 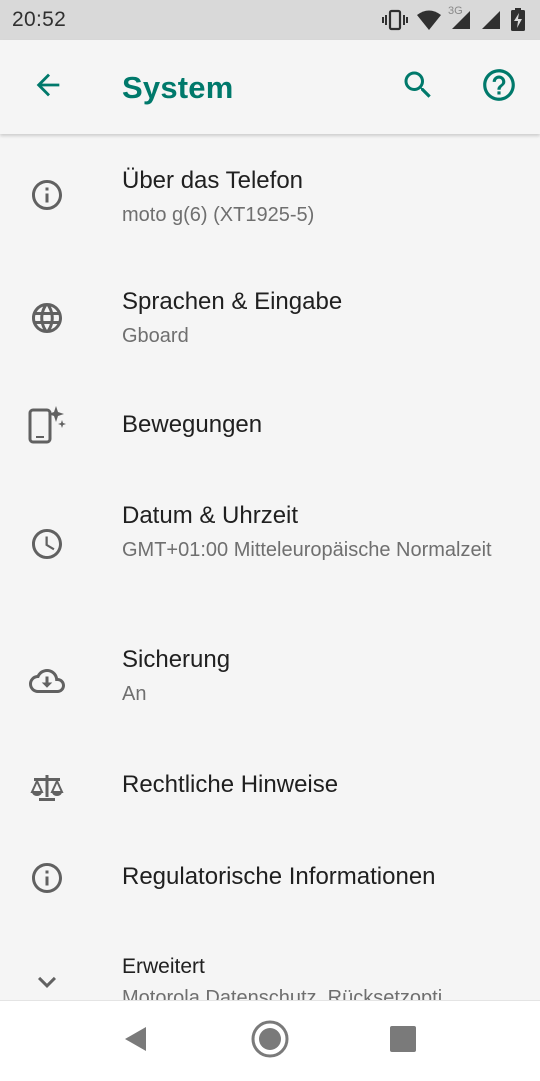 What do you see at coordinates (270, 195) in the screenshot?
I see `setting-about-phone: Über das Telefon moto g(6) (XT1925-5)` at bounding box center [270, 195].